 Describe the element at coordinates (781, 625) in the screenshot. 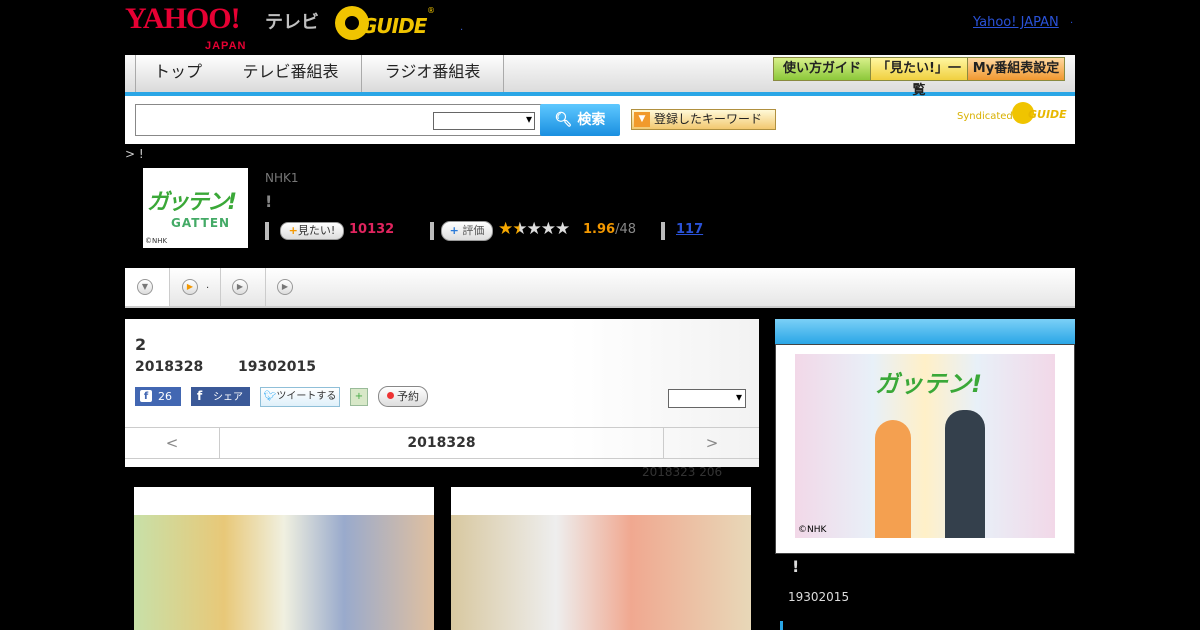

I see `right-panel-accent` at that location.